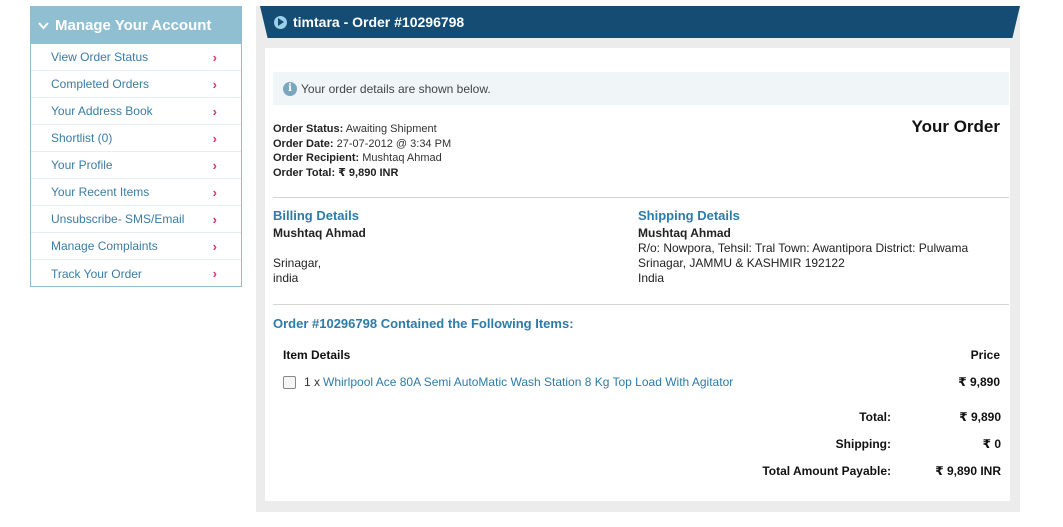  Describe the element at coordinates (875, 416) in the screenshot. I see `total-label: Total:` at that location.